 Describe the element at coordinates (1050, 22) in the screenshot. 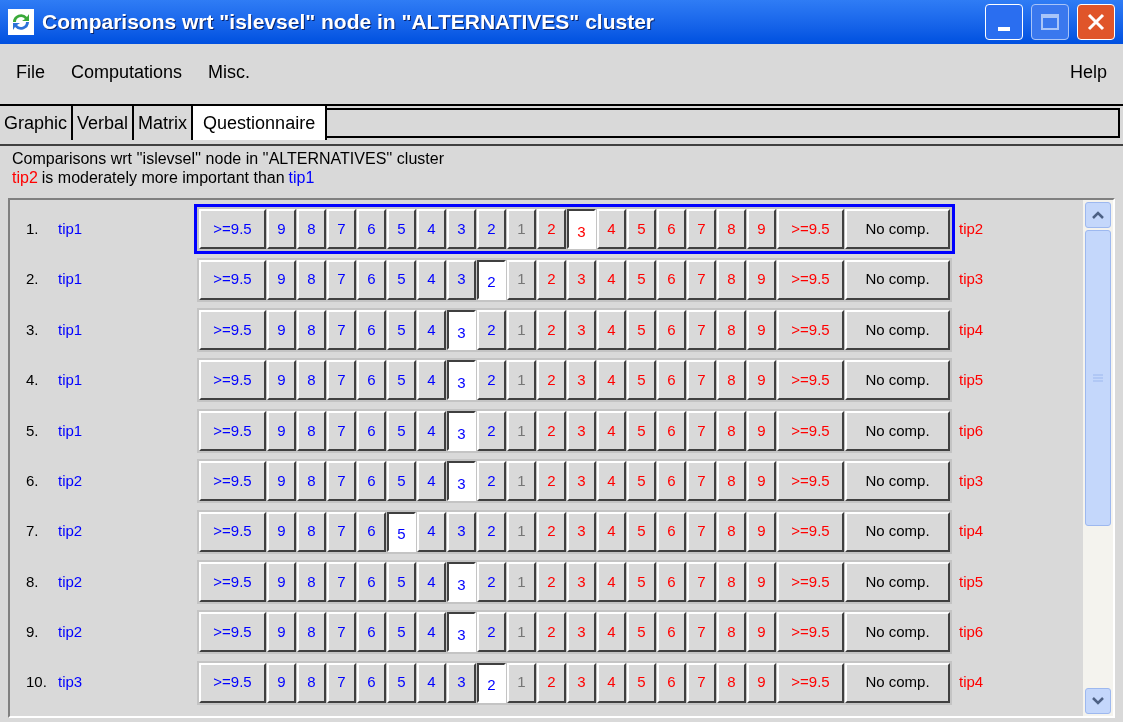

I see `maximize-button` at that location.